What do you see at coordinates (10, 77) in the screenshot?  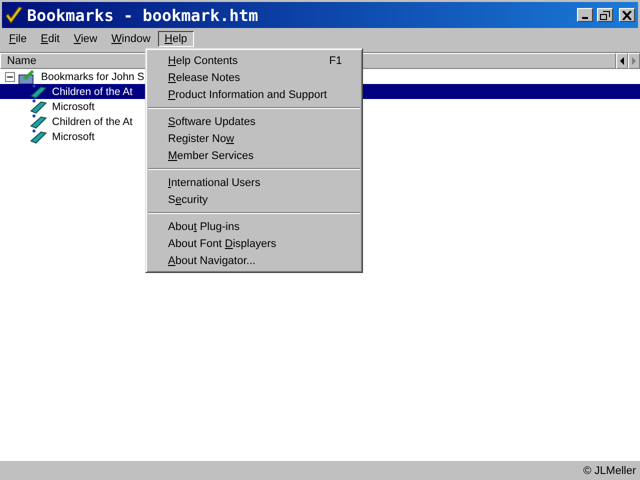 I see `collapse-icon` at bounding box center [10, 77].